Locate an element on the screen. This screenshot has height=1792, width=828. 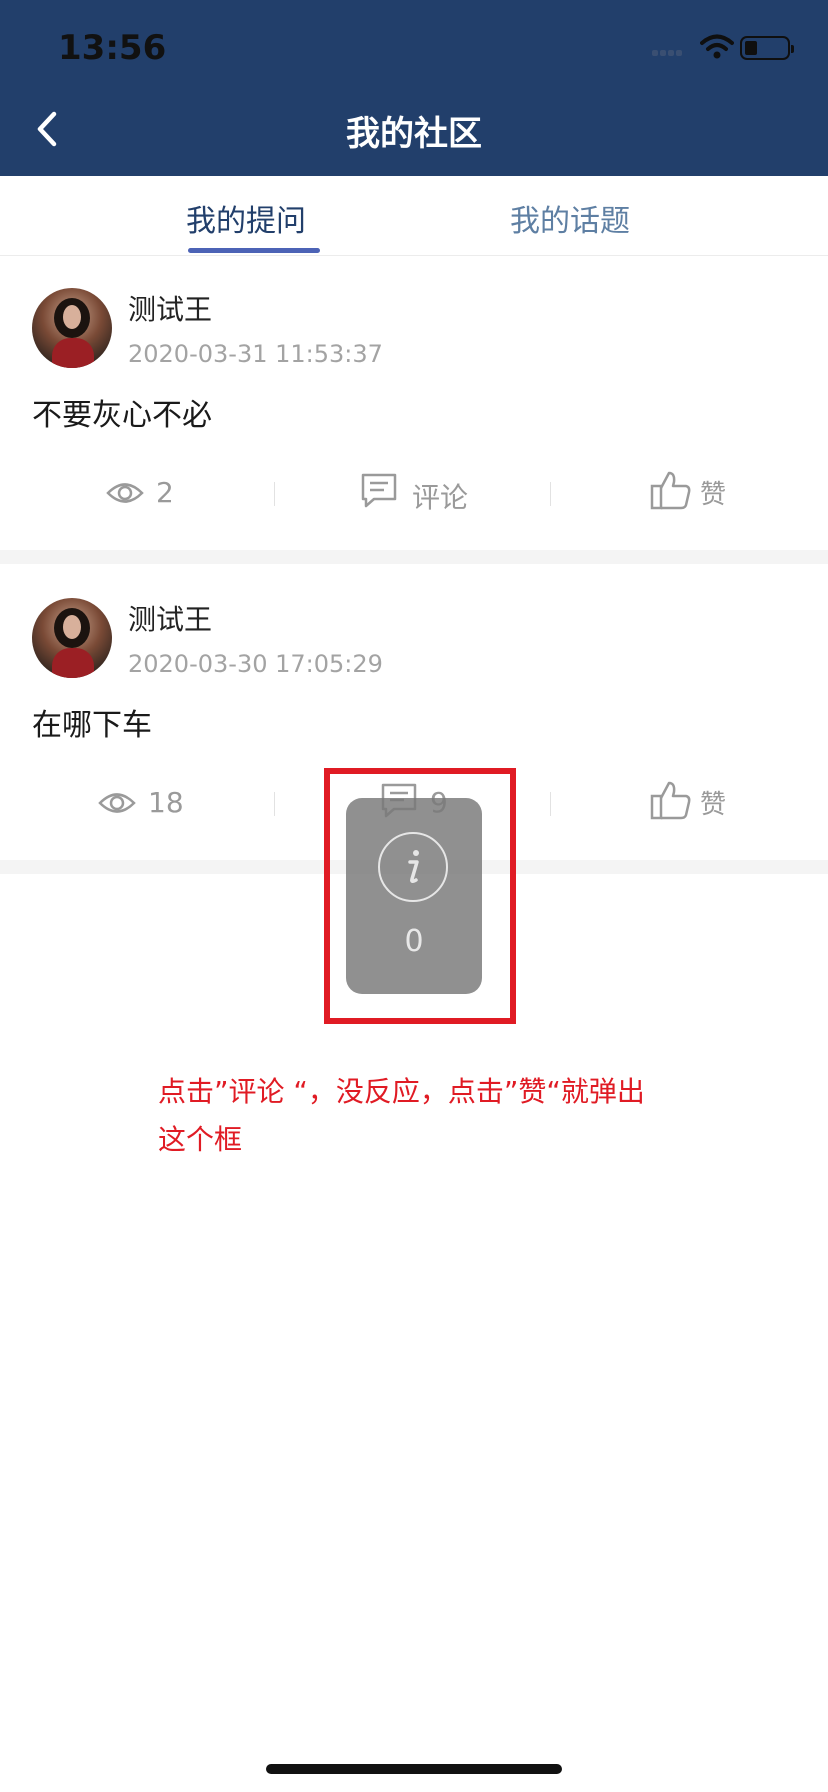
comment-label: 评论 is located at coordinates (440, 497).